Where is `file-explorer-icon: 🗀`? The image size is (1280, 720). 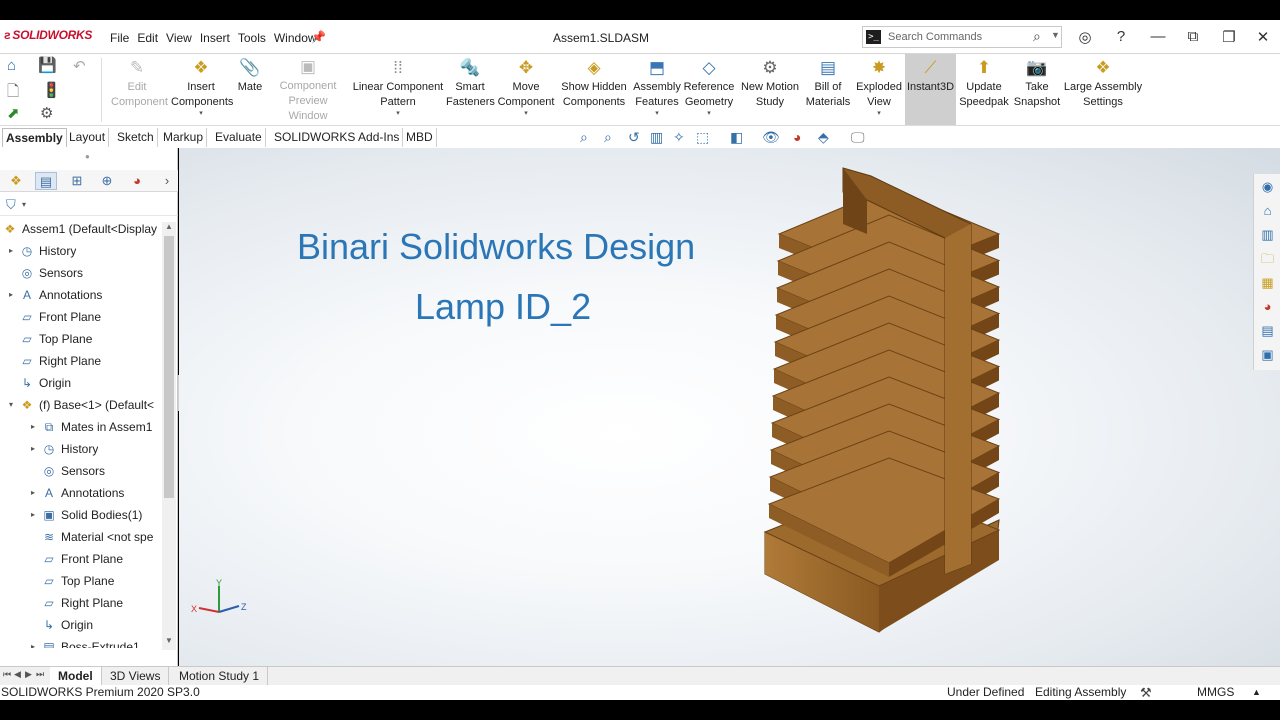
file-explorer-icon: 🗀 is located at coordinates (1267, 258).